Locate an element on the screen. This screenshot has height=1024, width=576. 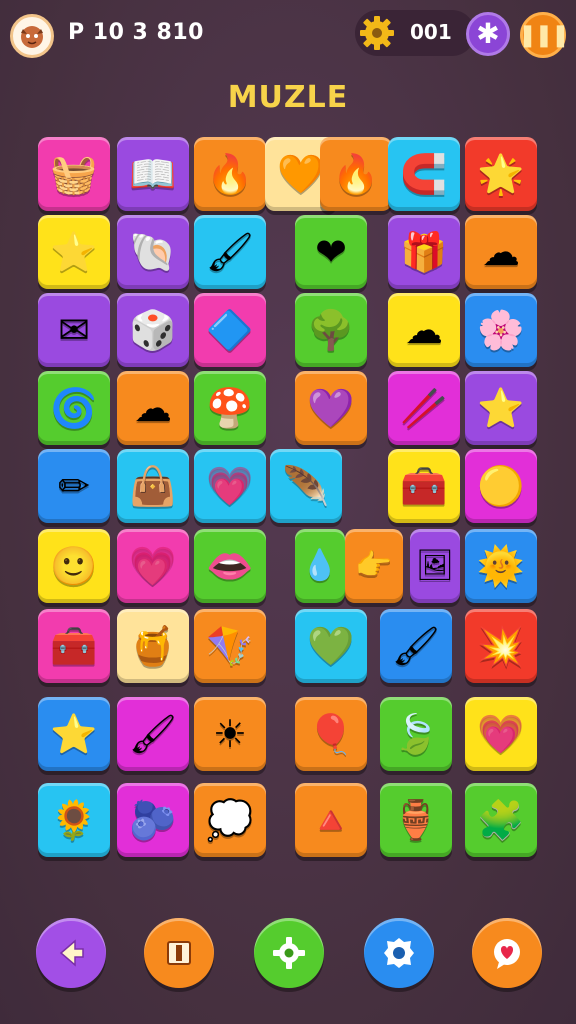
game-tile: 💜 is located at coordinates (331, 408).